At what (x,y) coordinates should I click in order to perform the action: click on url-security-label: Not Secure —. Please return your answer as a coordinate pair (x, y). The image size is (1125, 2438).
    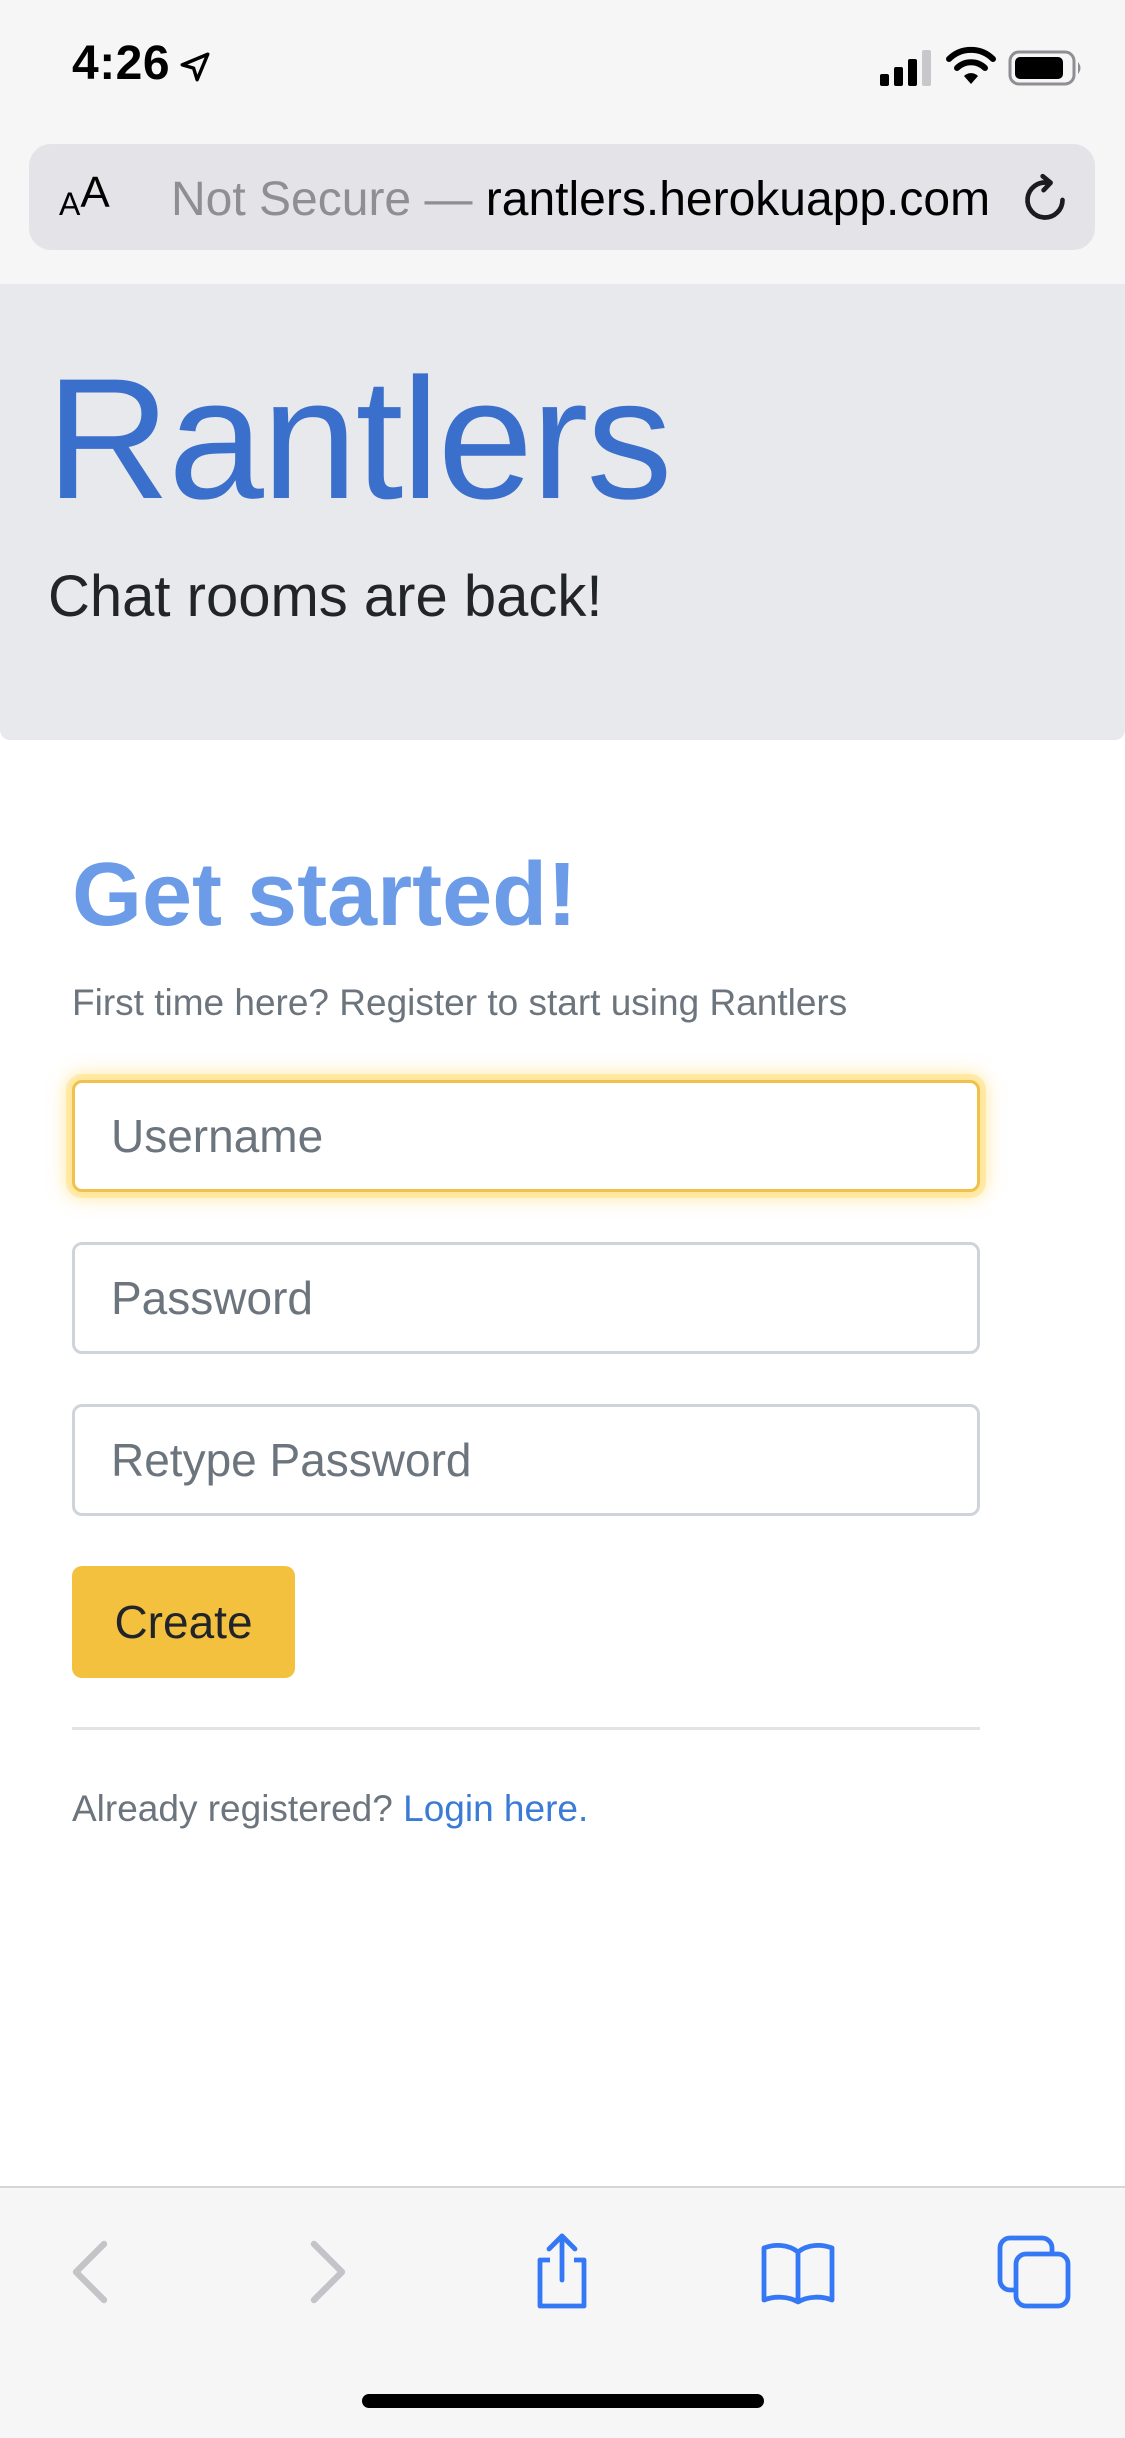
    Looking at the image, I should click on (322, 199).